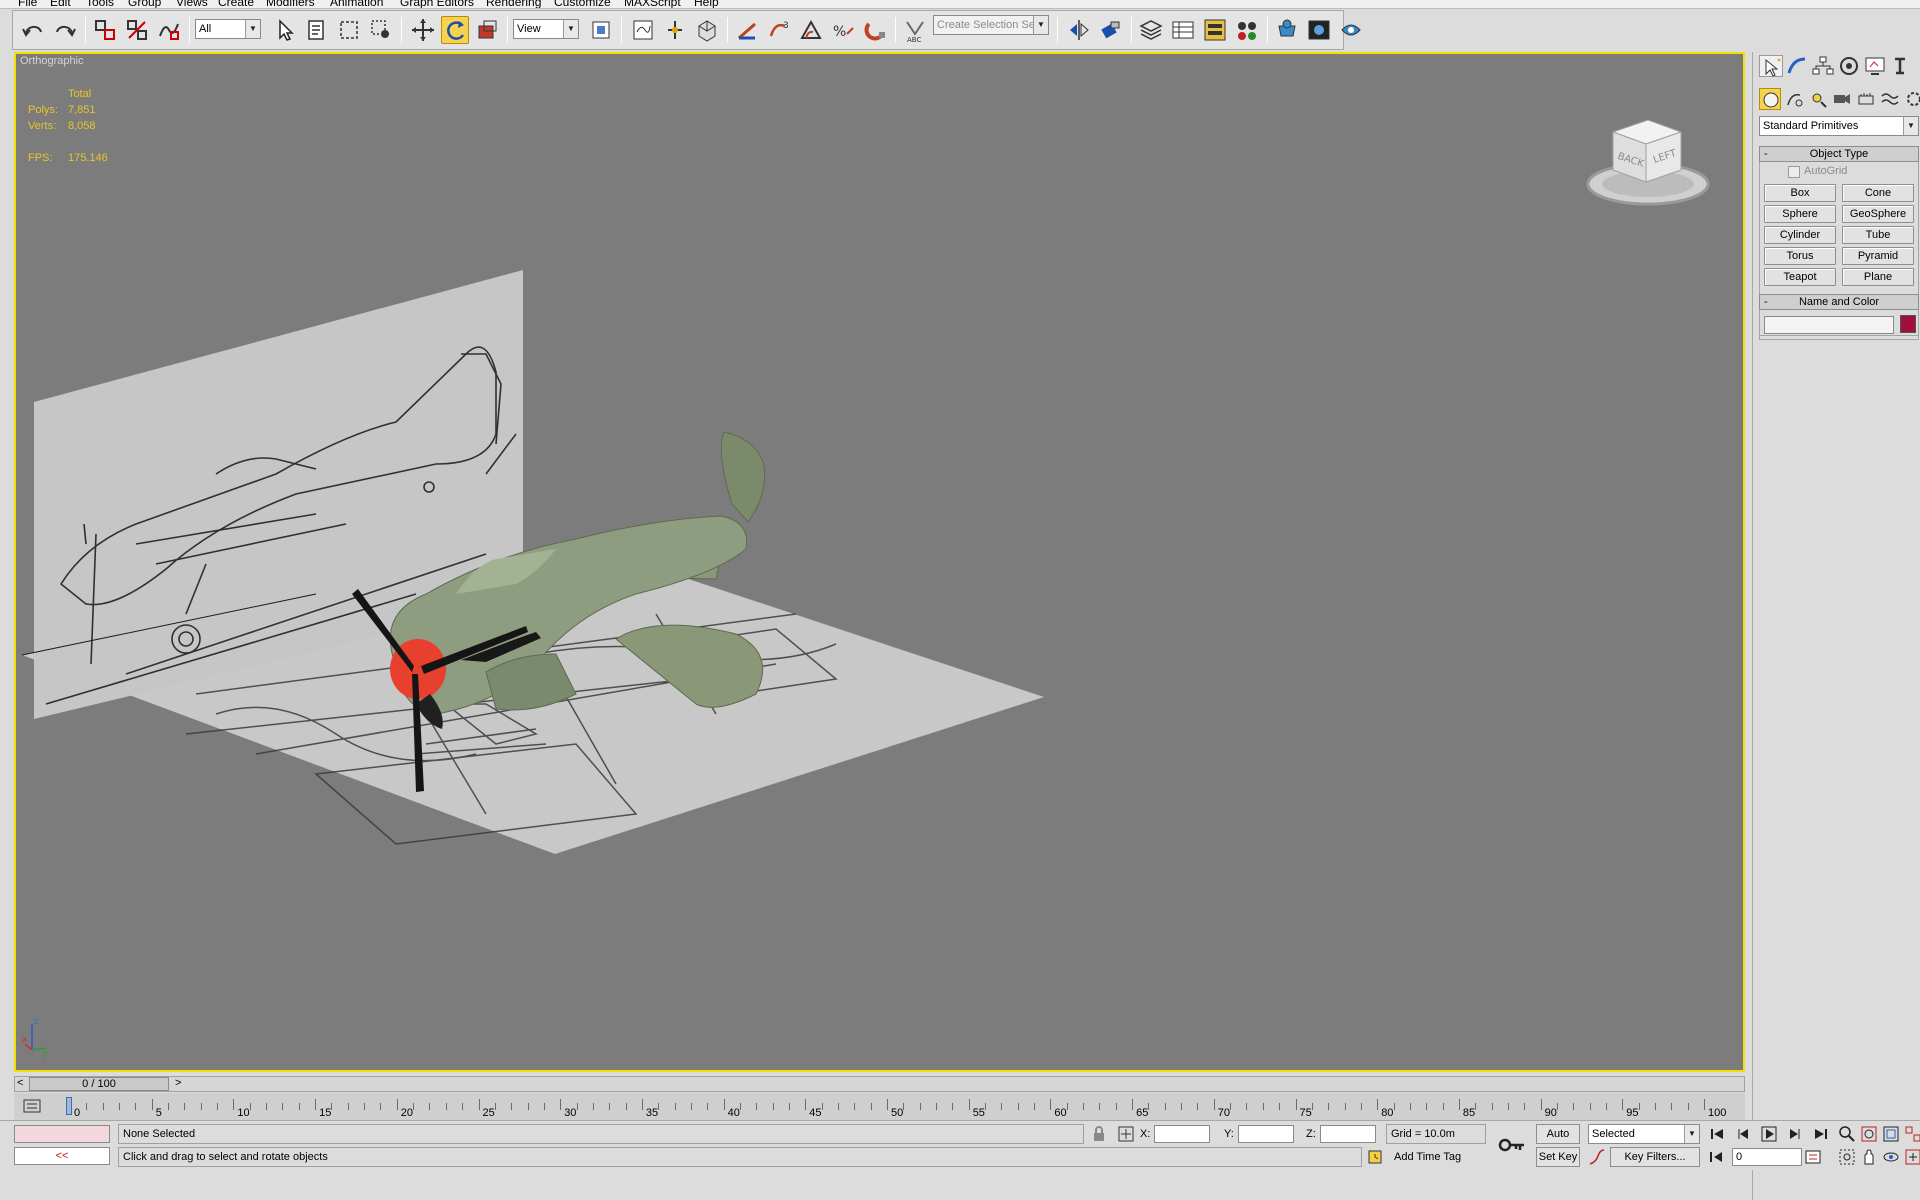  Describe the element at coordinates (1908, 324) in the screenshot. I see `object-color-swatch` at that location.